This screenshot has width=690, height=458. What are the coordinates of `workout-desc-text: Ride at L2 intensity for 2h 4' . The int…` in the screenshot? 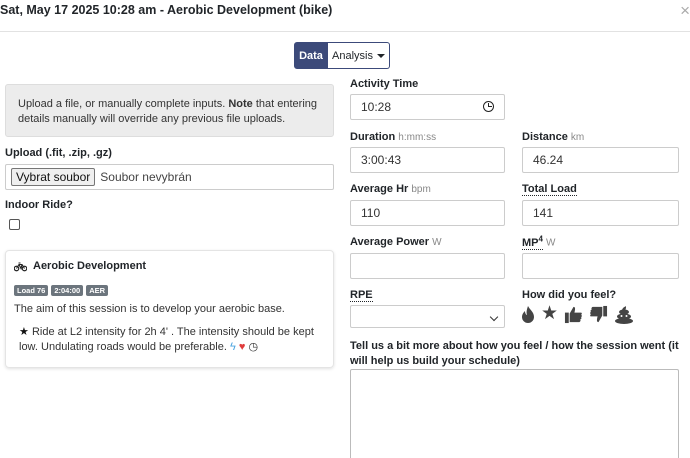 It's located at (166, 339).